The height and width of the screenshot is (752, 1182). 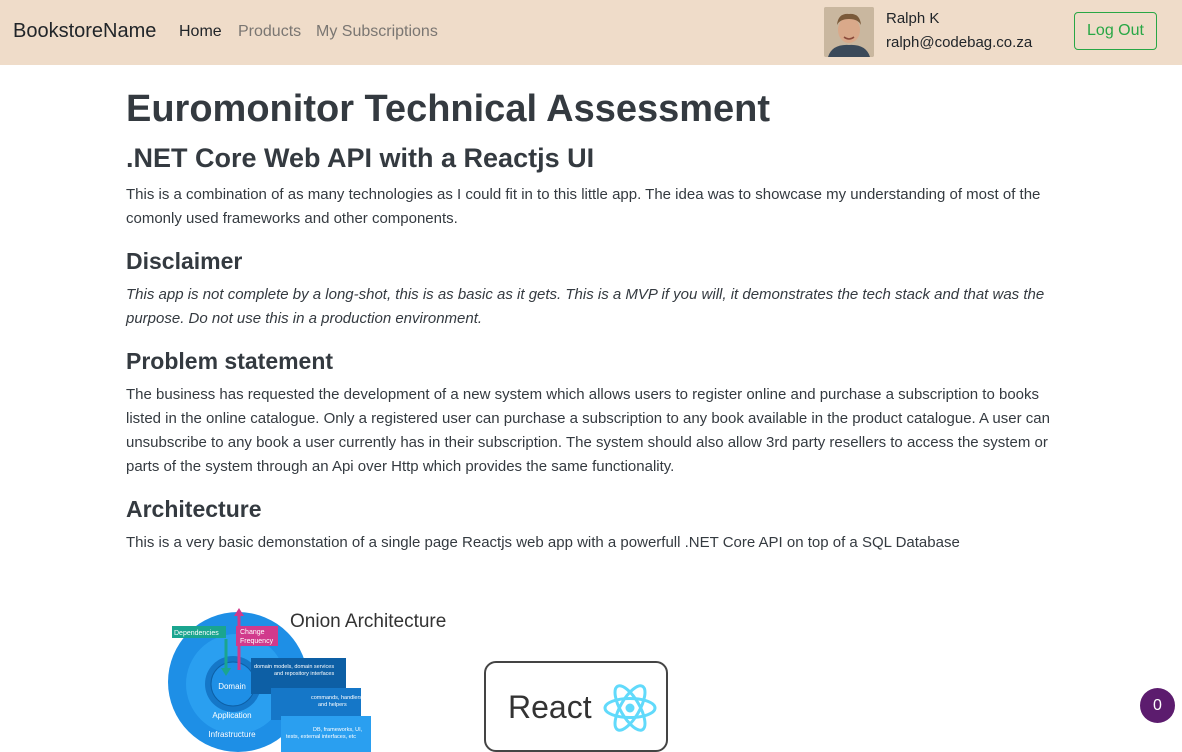 I want to click on svg-text: and repository interfaces, so click(x=304, y=674).